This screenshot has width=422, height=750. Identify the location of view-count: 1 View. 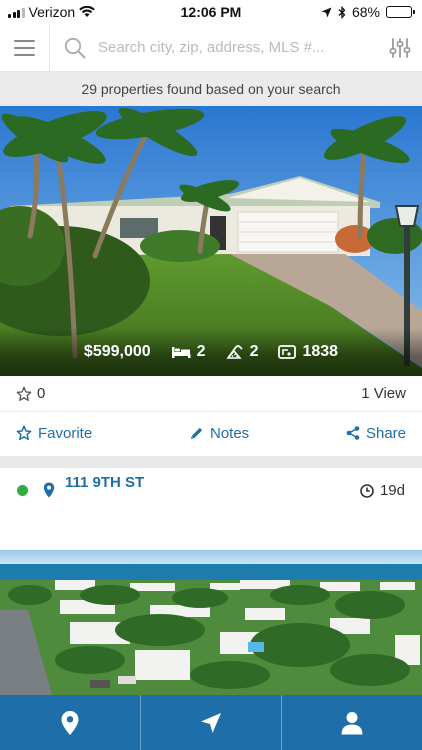
(383, 393).